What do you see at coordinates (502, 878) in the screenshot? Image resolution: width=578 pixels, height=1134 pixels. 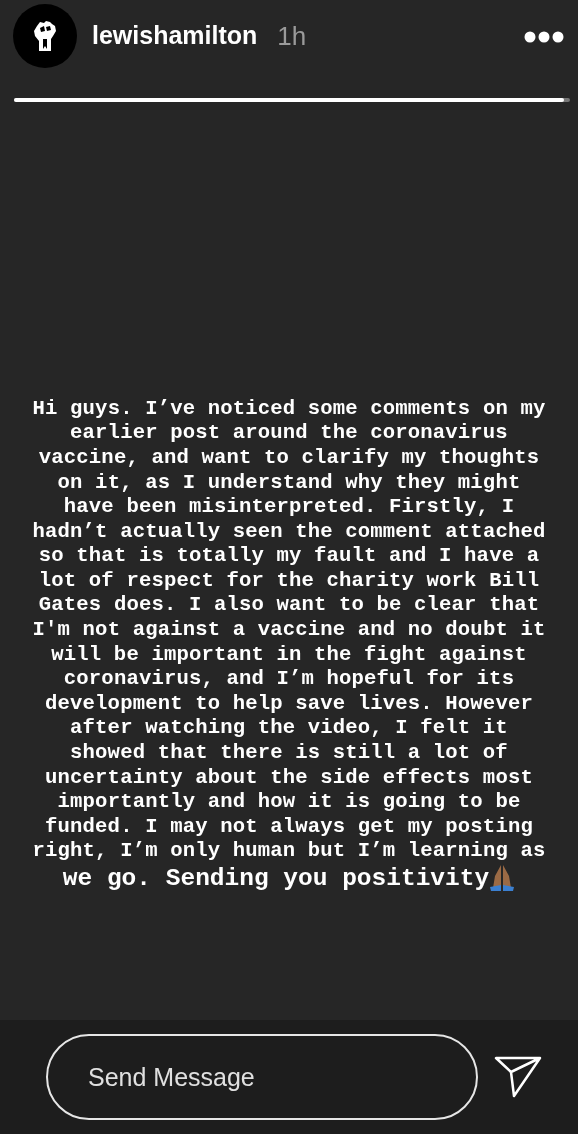 I see `praying-hands-icon` at bounding box center [502, 878].